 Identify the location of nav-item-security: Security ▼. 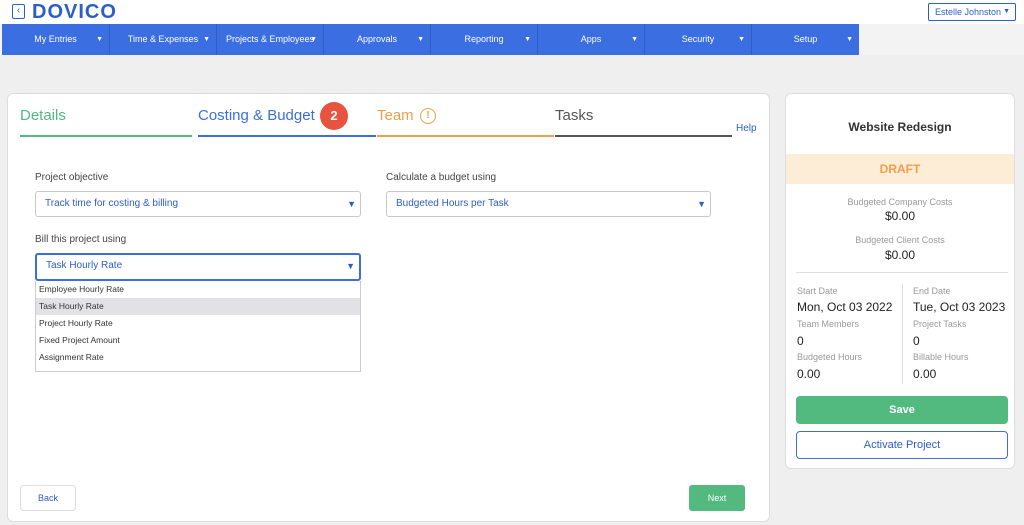
(698, 39).